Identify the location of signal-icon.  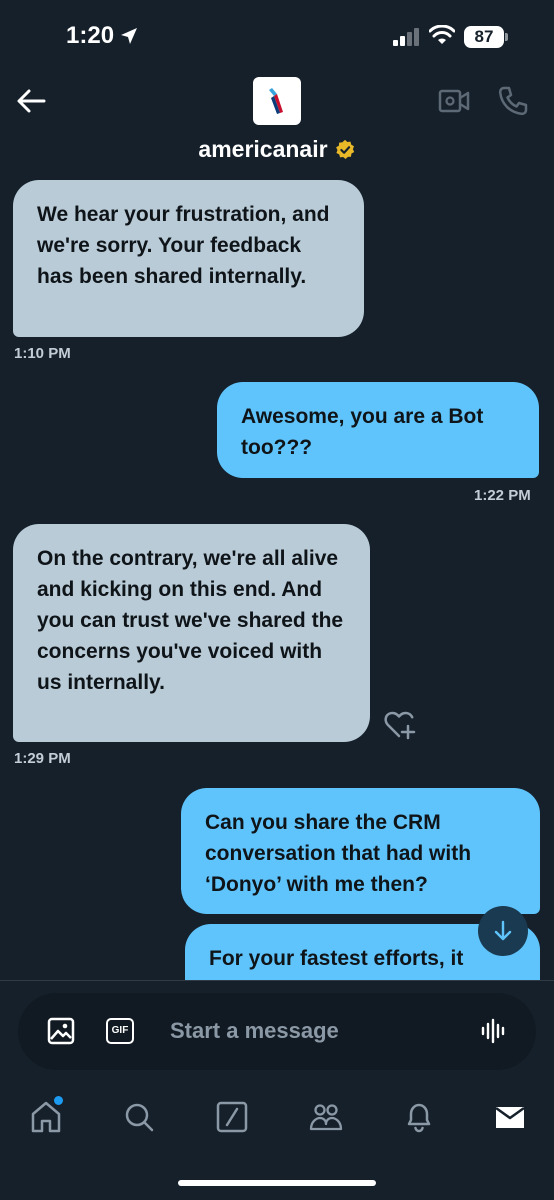
(406, 37).